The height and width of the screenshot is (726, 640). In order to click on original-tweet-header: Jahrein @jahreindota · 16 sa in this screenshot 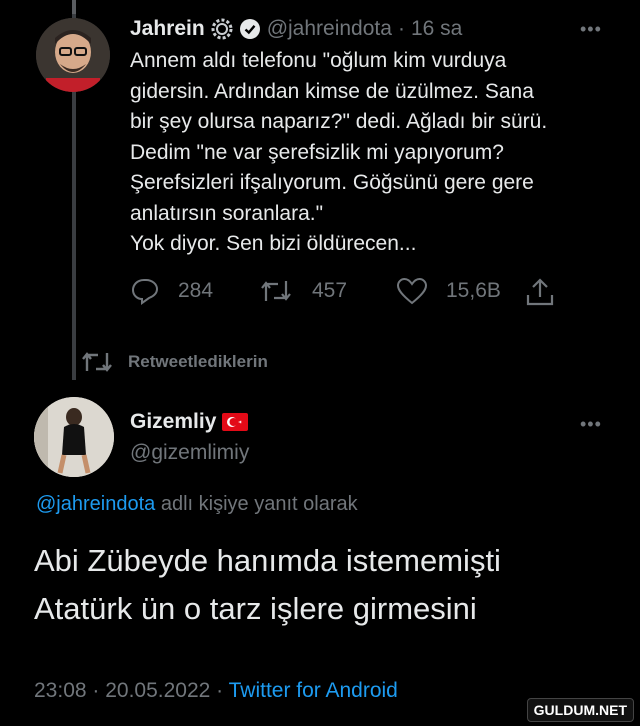, I will do `click(296, 29)`.